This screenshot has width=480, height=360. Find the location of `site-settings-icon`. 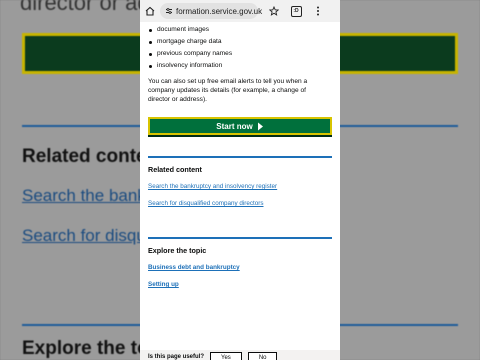

site-settings-icon is located at coordinates (169, 11).